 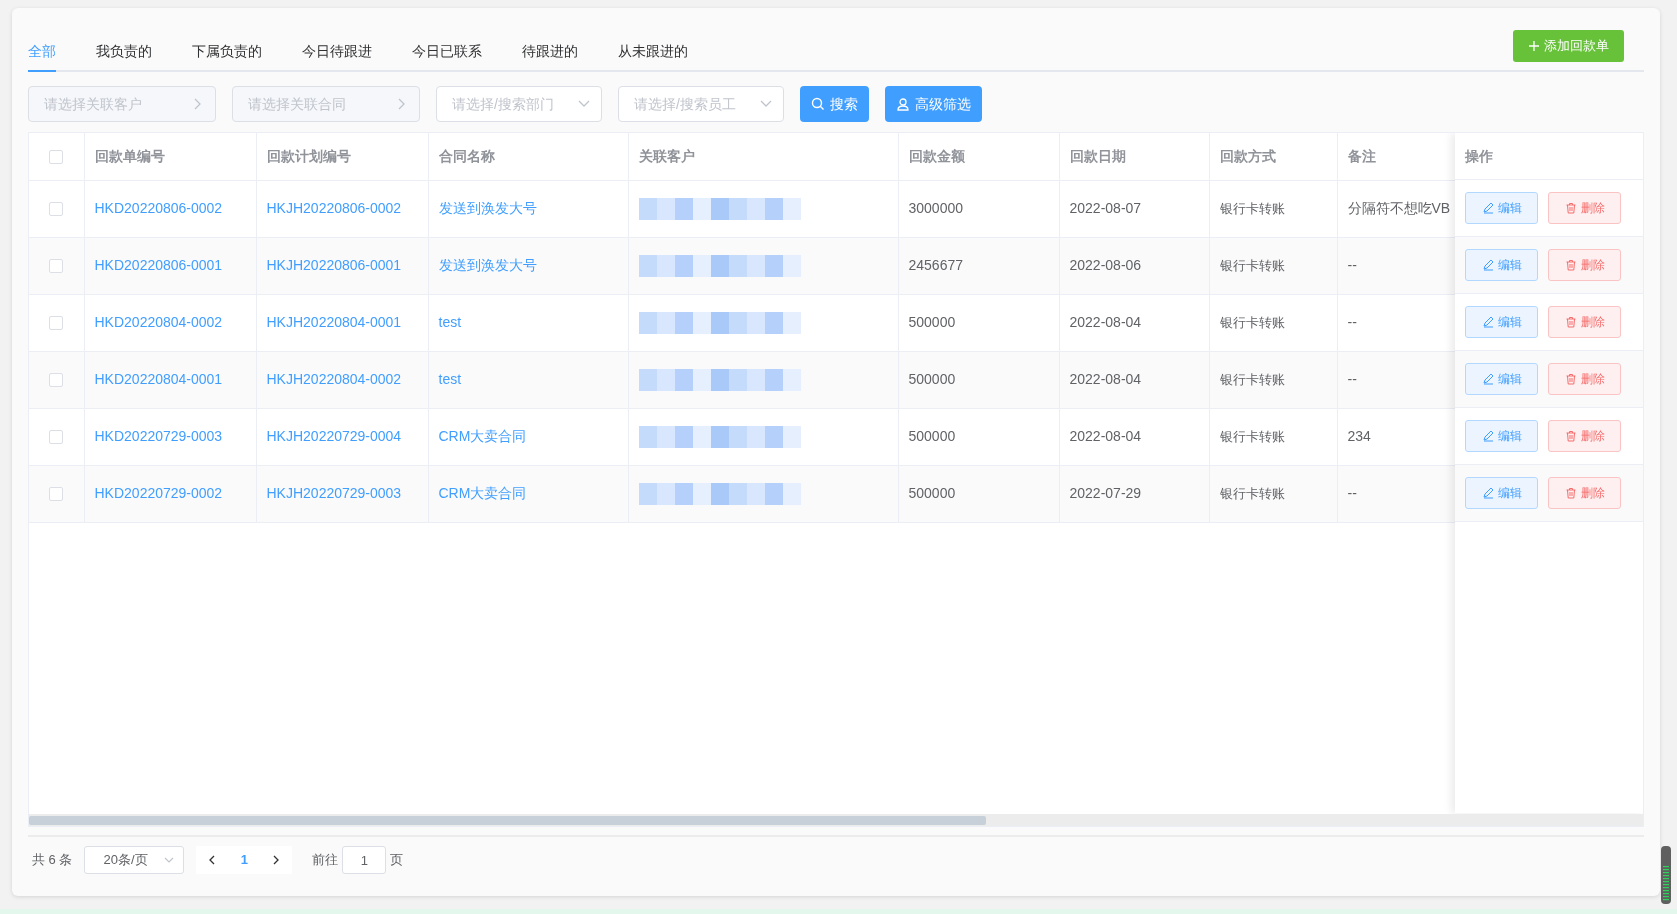 I want to click on select-field: 请选择/搜索员工, so click(x=701, y=104).